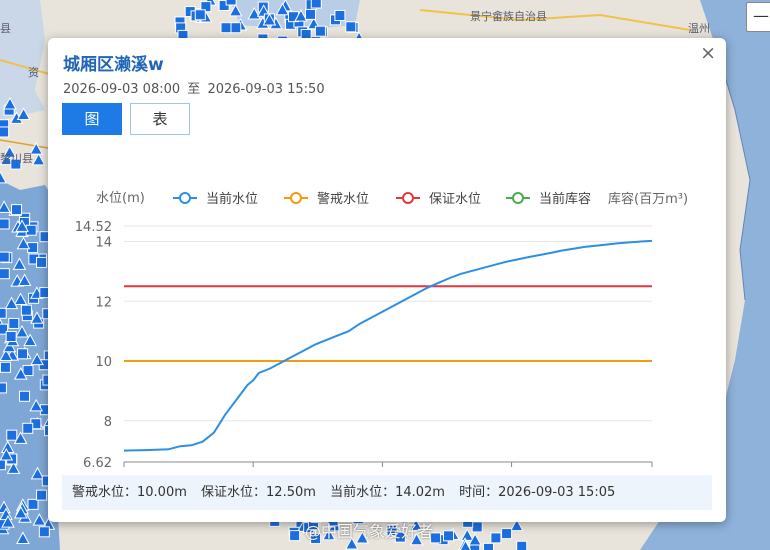  Describe the element at coordinates (160, 119) in the screenshot. I see `tab-table: 表` at that location.